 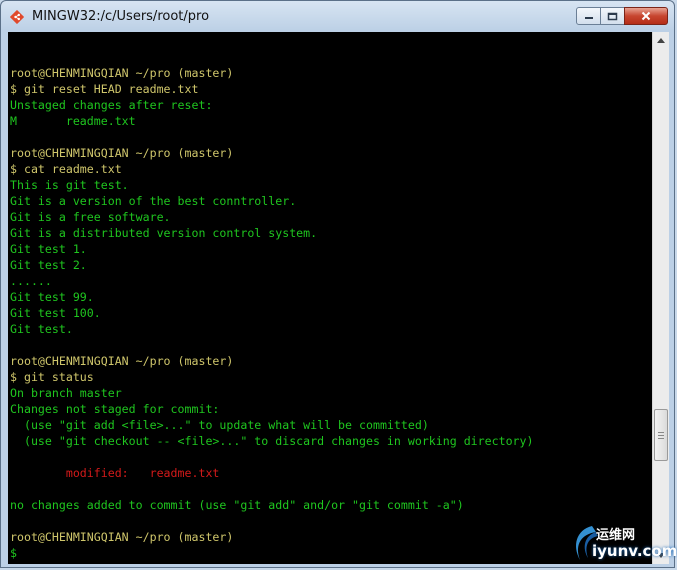 I want to click on minimize-icon, so click(x=588, y=18).